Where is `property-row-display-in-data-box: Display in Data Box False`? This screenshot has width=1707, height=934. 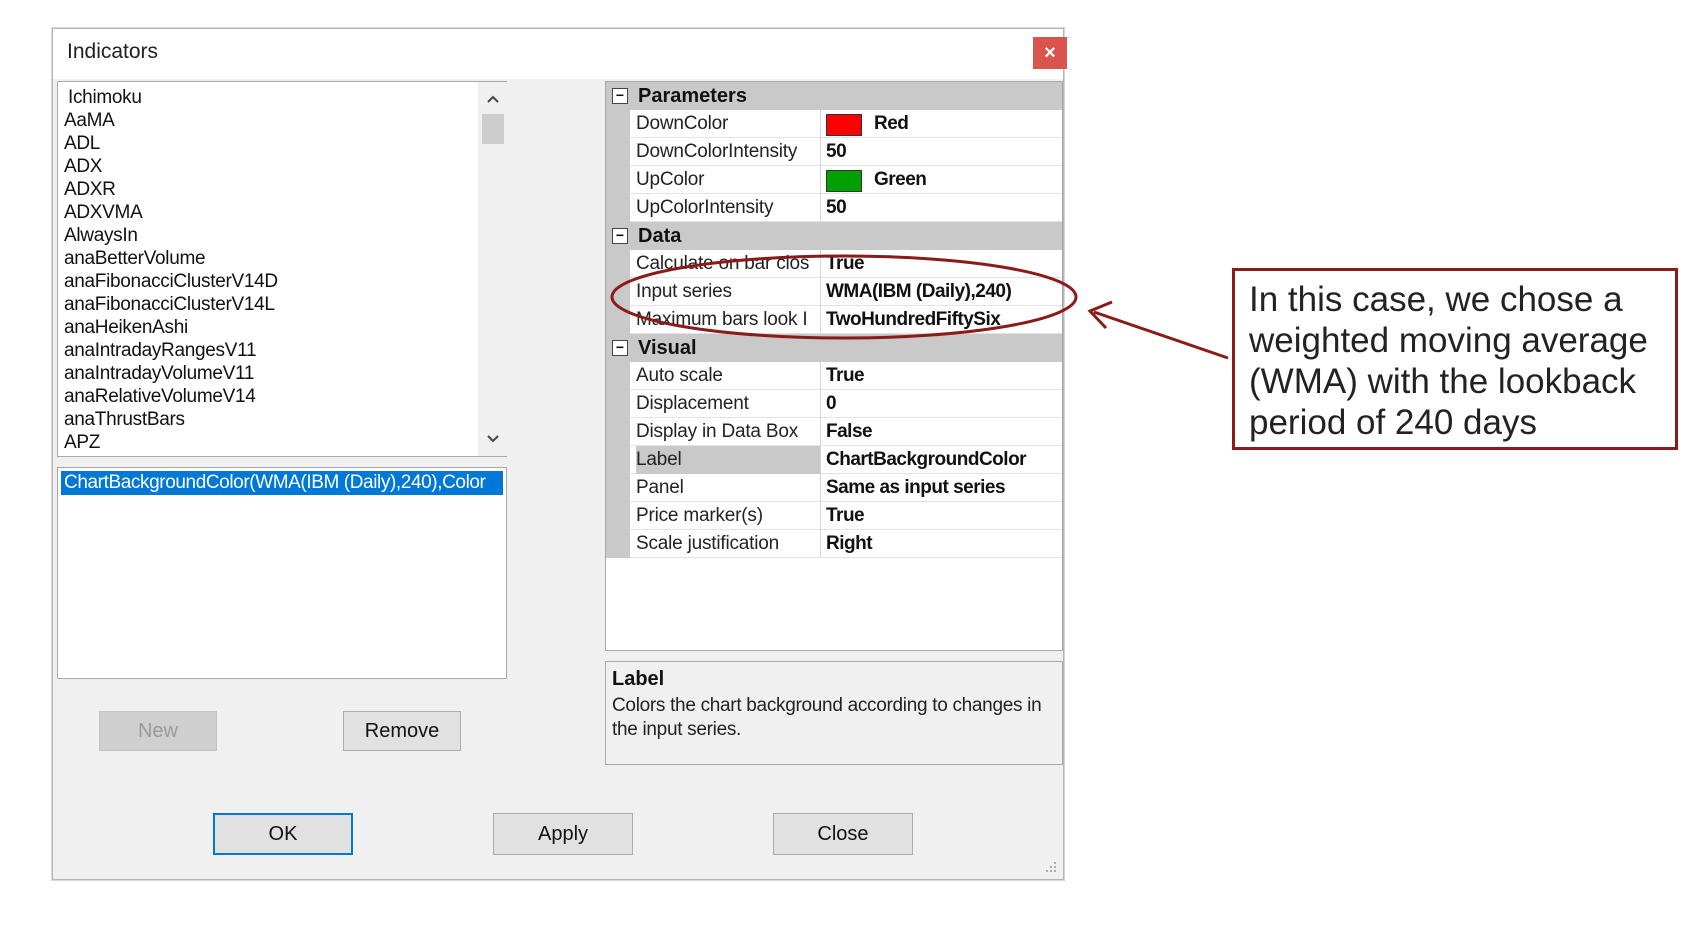
property-row-display-in-data-box: Display in Data Box False is located at coordinates (834, 432).